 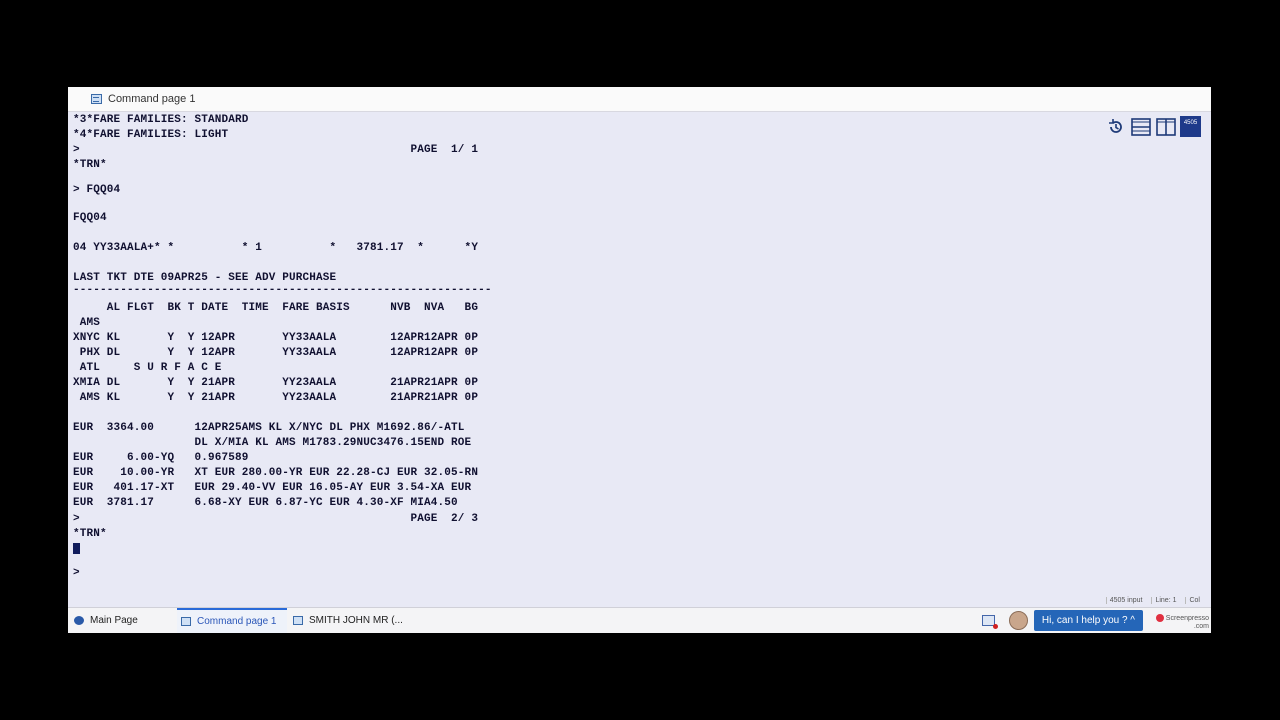 I want to click on terminal-line: > PAGE 2/ 3, so click(x=276, y=519).